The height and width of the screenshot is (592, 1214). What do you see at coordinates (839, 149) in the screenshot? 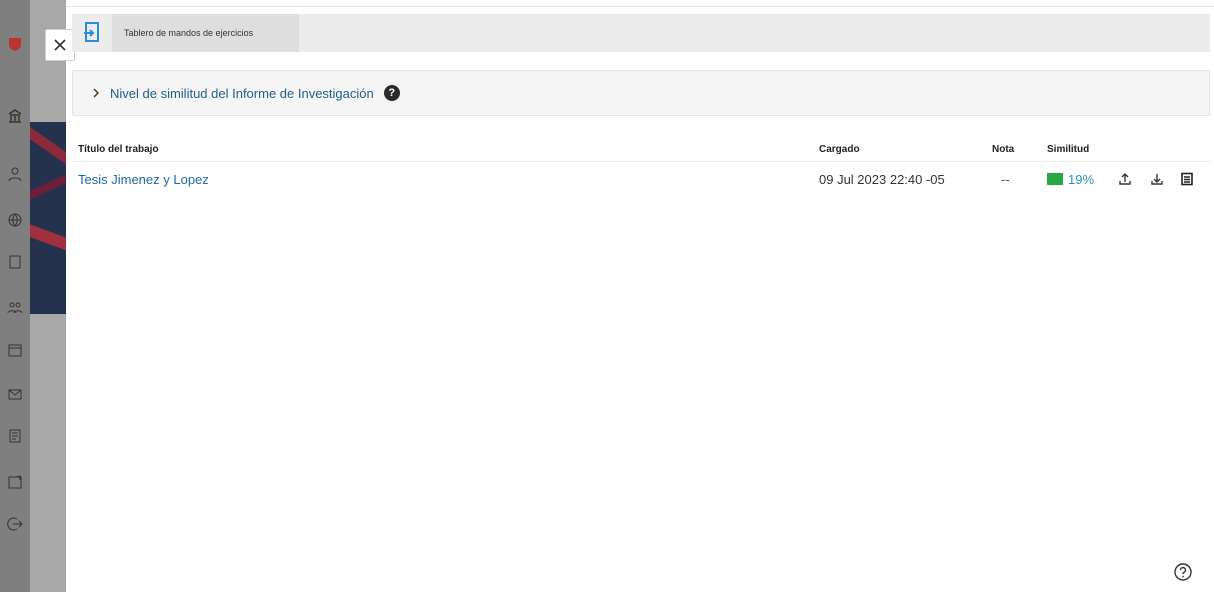
I see `header-uploaded: Cargado` at bounding box center [839, 149].